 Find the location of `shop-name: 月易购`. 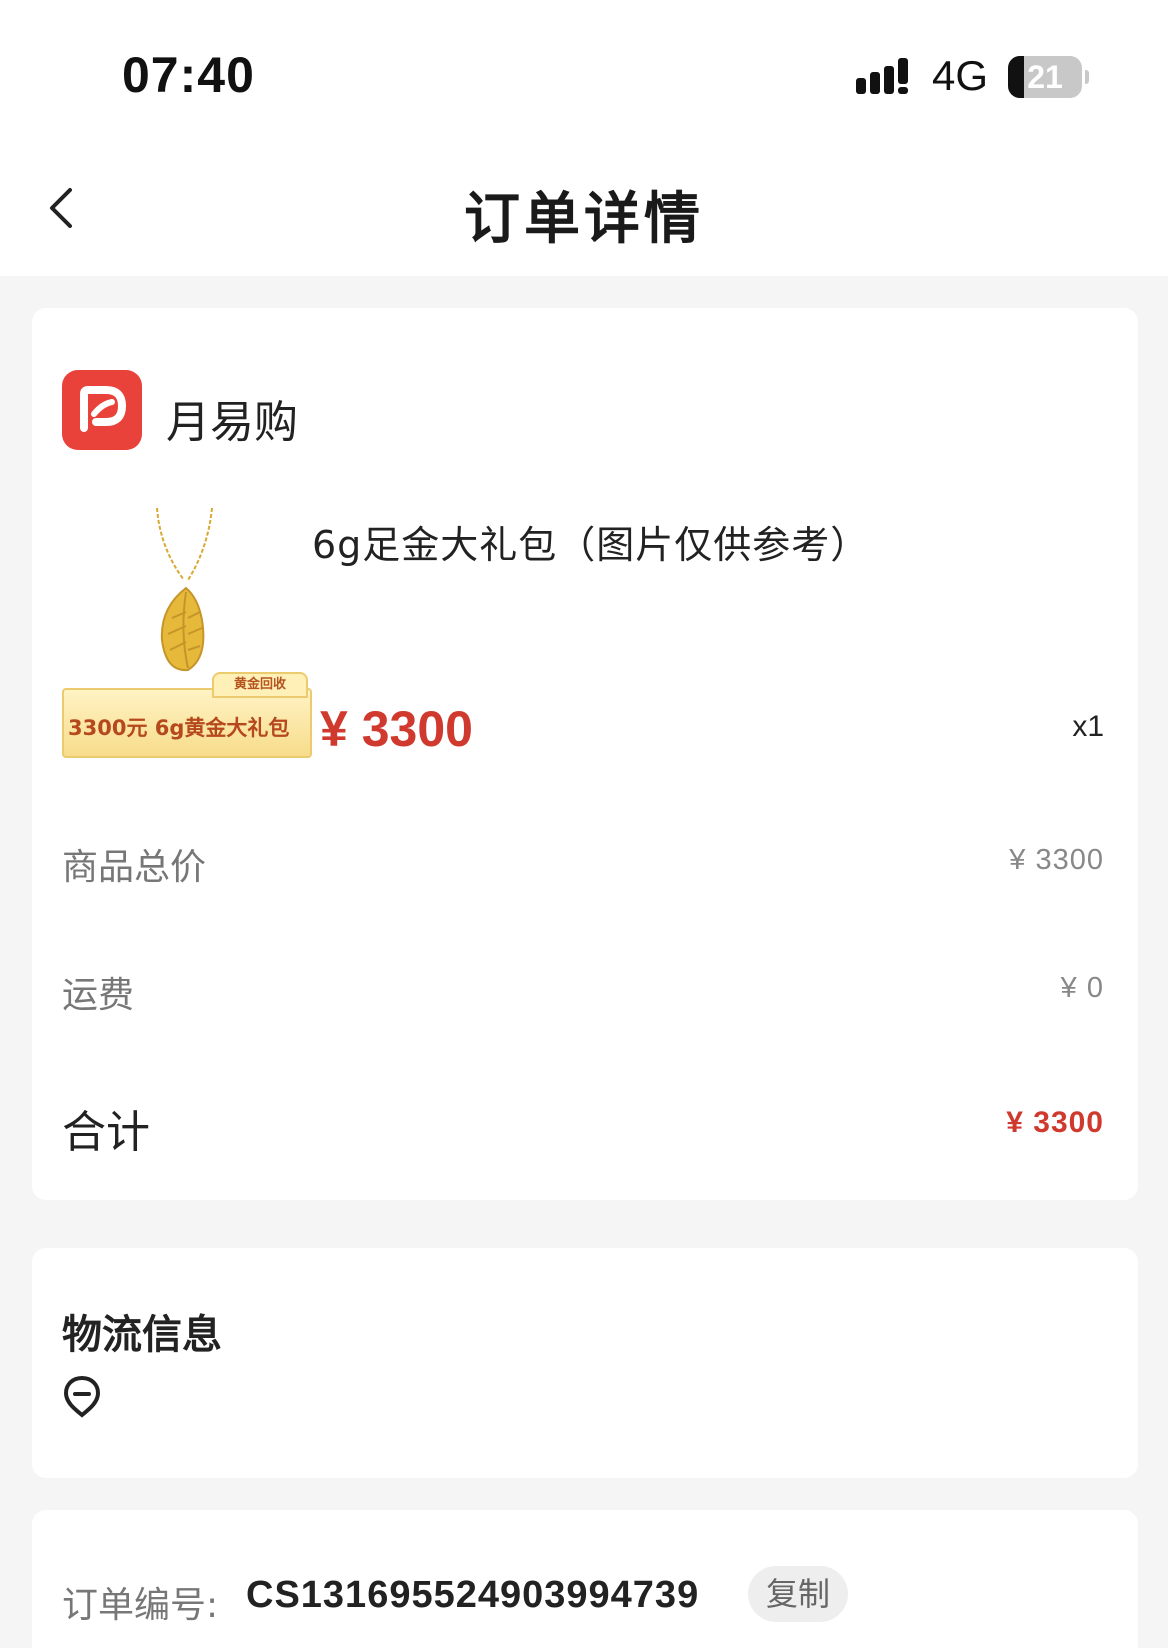

shop-name: 月易购 is located at coordinates (232, 418).